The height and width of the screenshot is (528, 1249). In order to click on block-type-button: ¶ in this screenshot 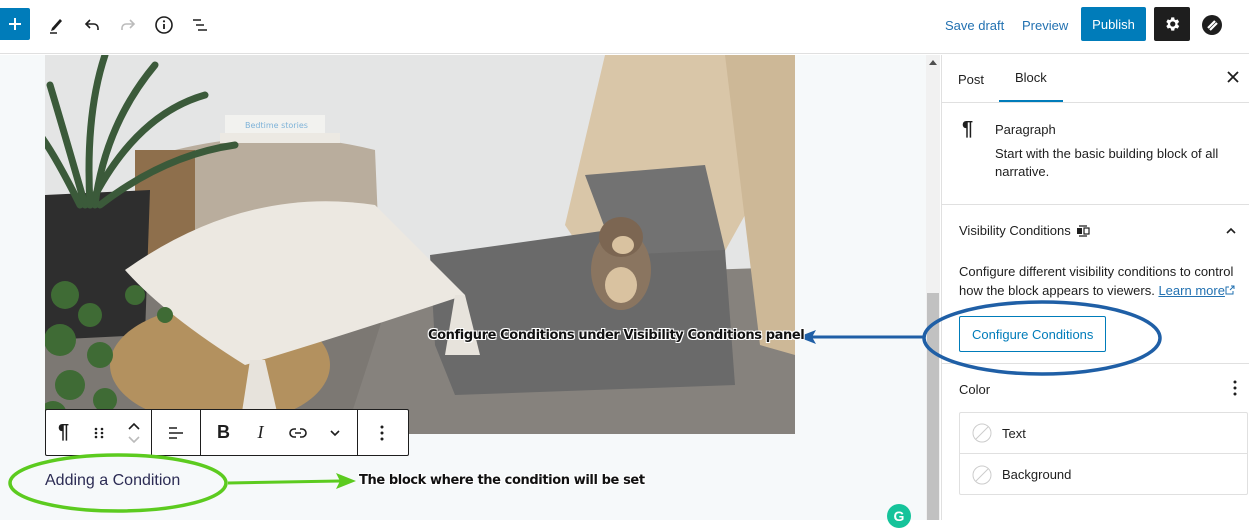, I will do `click(63, 432)`.